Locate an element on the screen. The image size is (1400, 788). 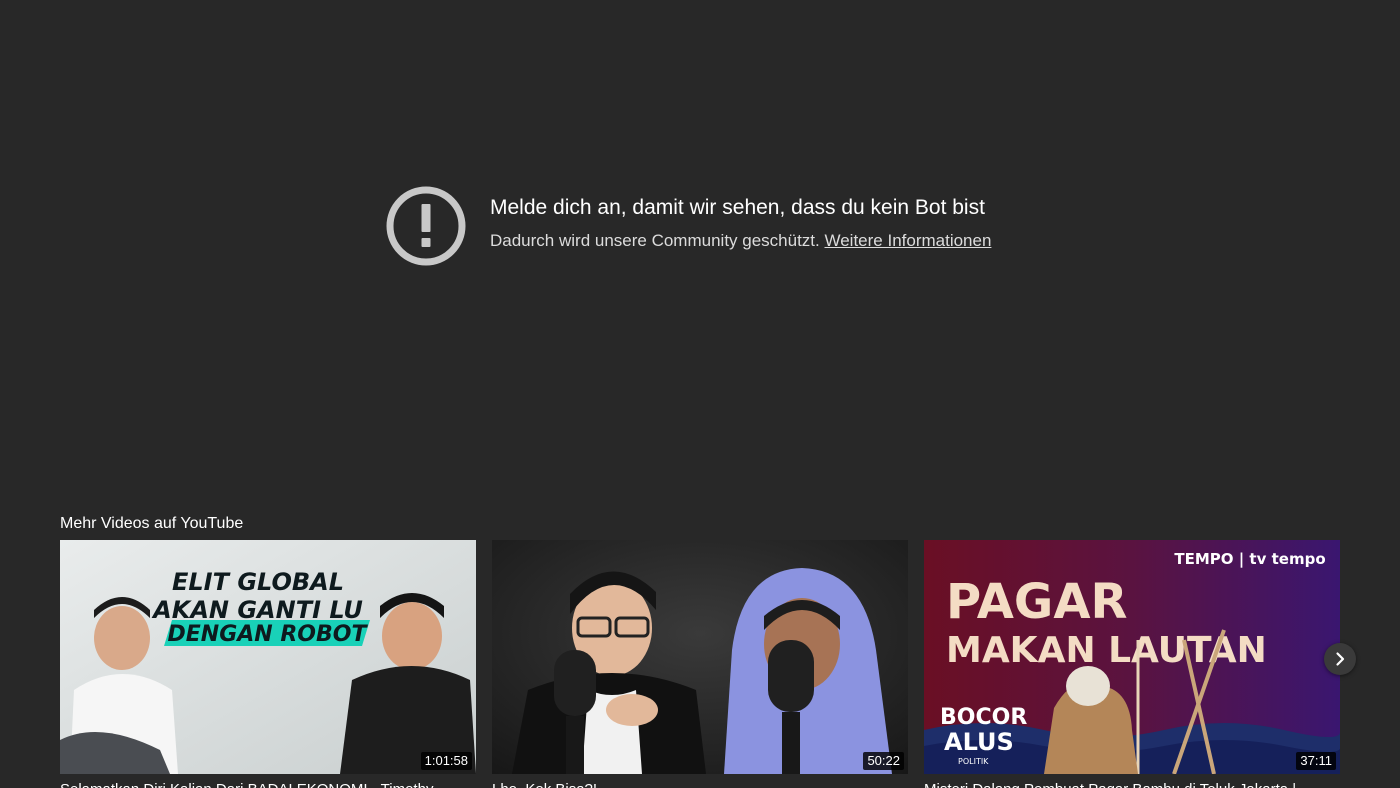
carousel-next-button is located at coordinates (1340, 659).